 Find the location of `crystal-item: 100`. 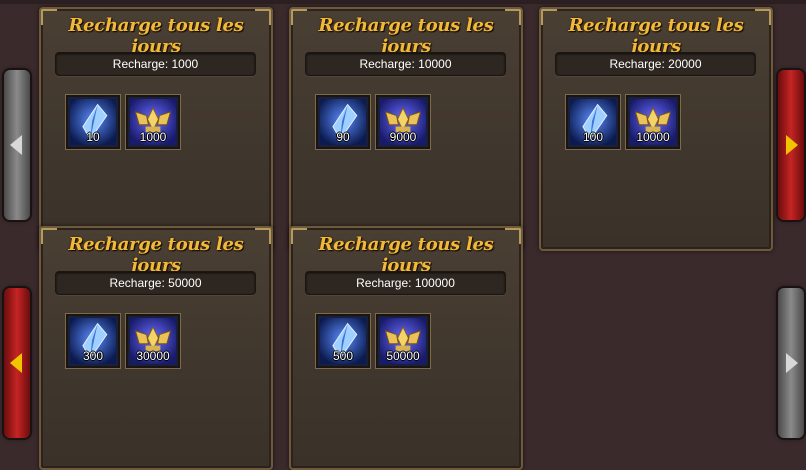

crystal-item: 100 is located at coordinates (593, 122).